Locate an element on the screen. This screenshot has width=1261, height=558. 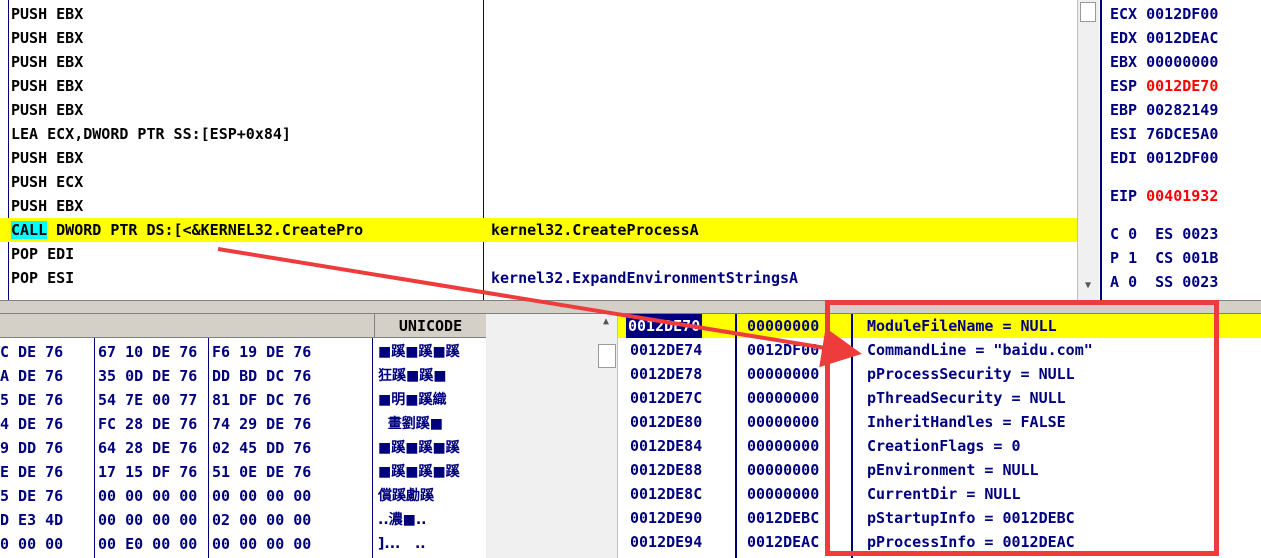
disasm-row: PUSH ECX is located at coordinates (538, 182).